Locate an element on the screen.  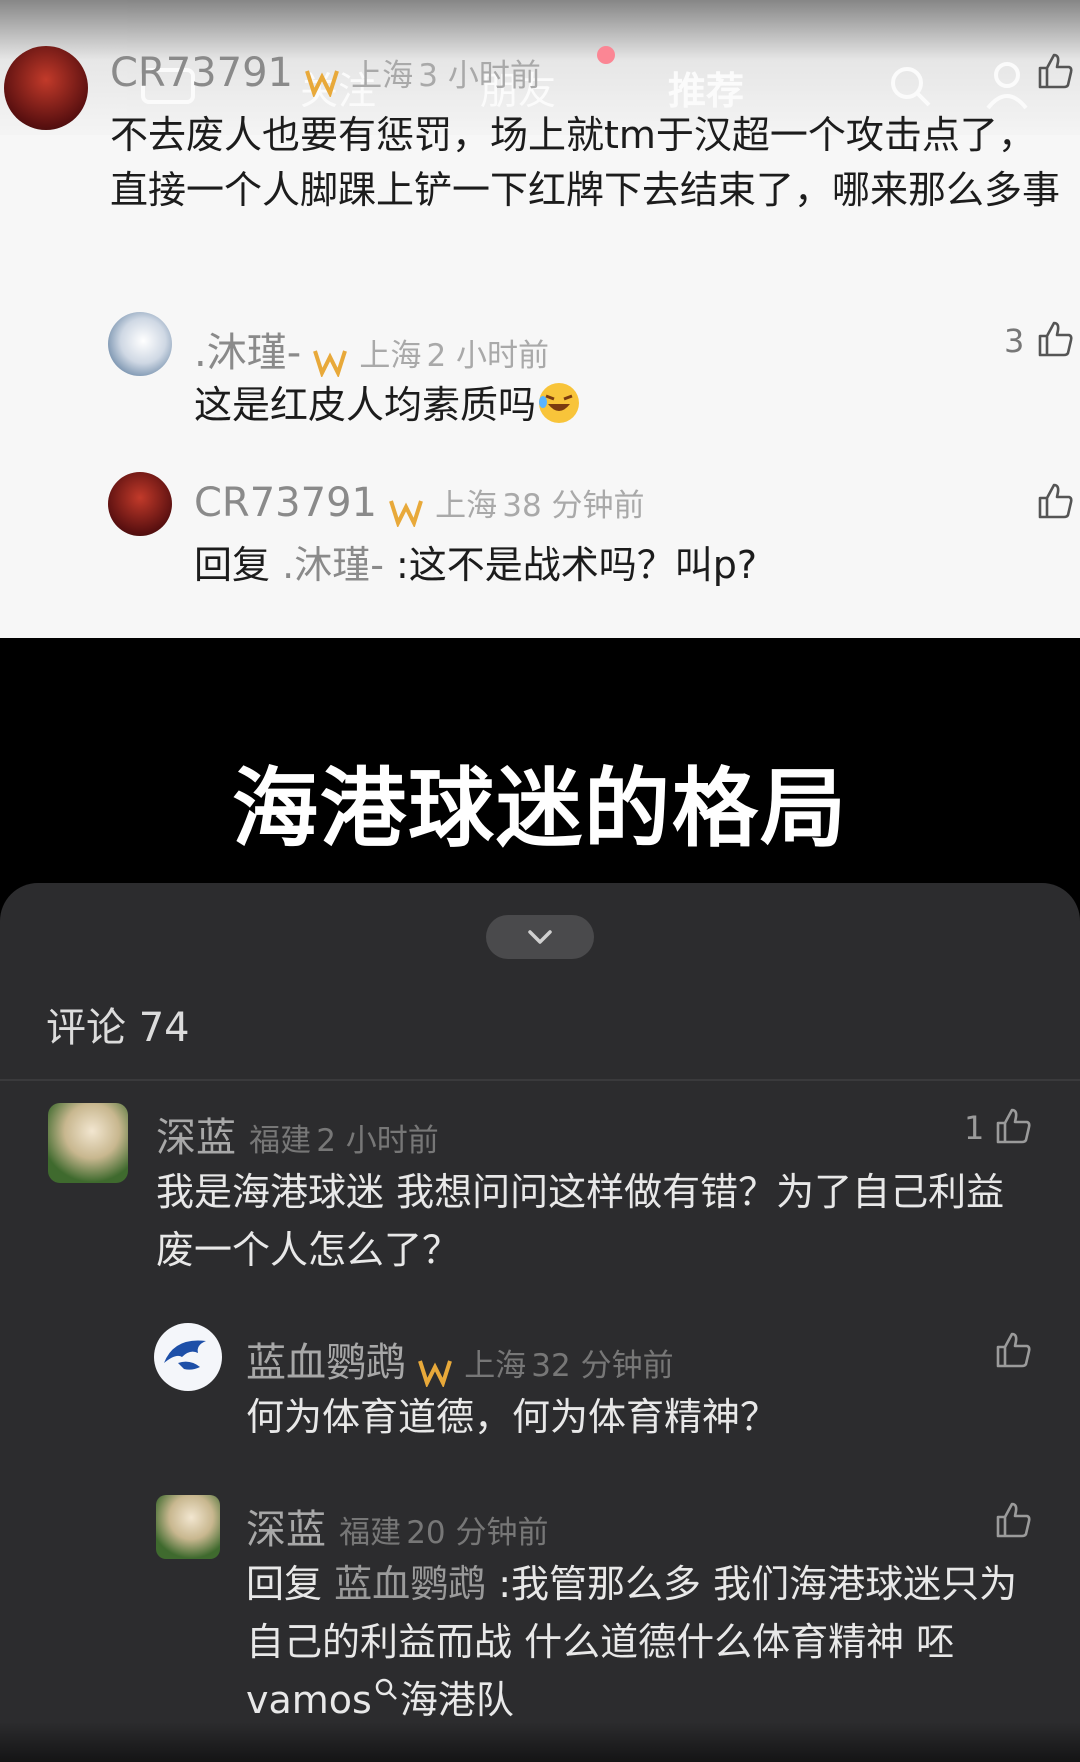
comment-text-content: 这是红皮人均素质吗 is located at coordinates (365, 405).